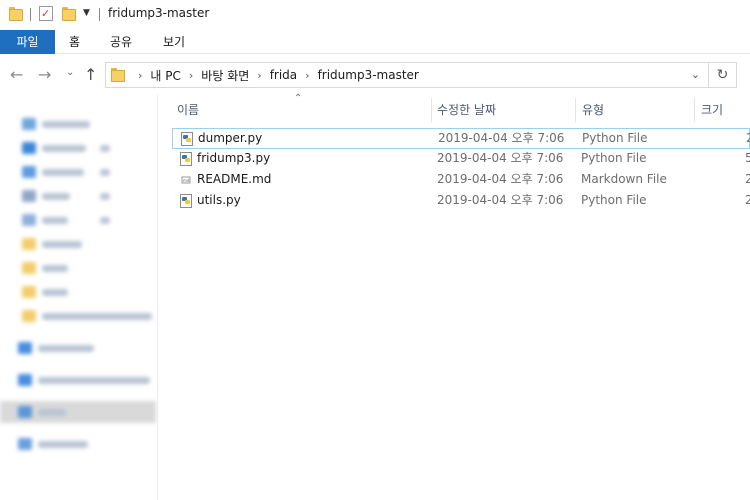  I want to click on tab-share: 공유, so click(121, 42).